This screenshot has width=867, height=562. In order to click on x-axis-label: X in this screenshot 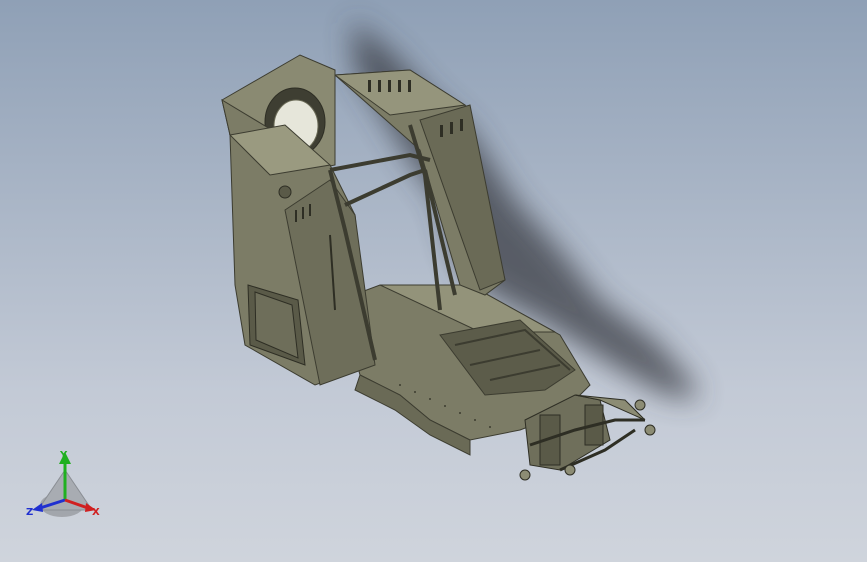, I will do `click(96, 512)`.